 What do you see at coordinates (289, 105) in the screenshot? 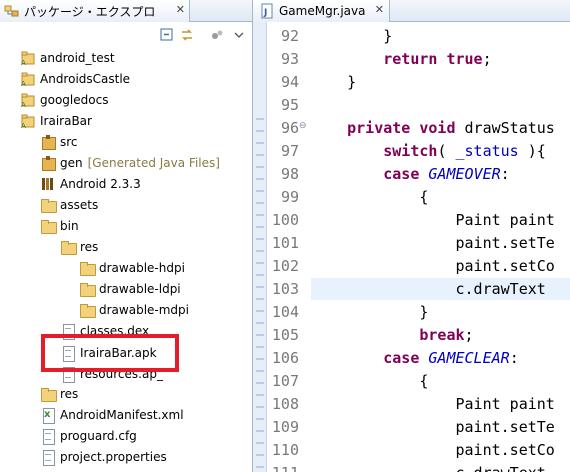
I see `line-number: 95` at bounding box center [289, 105].